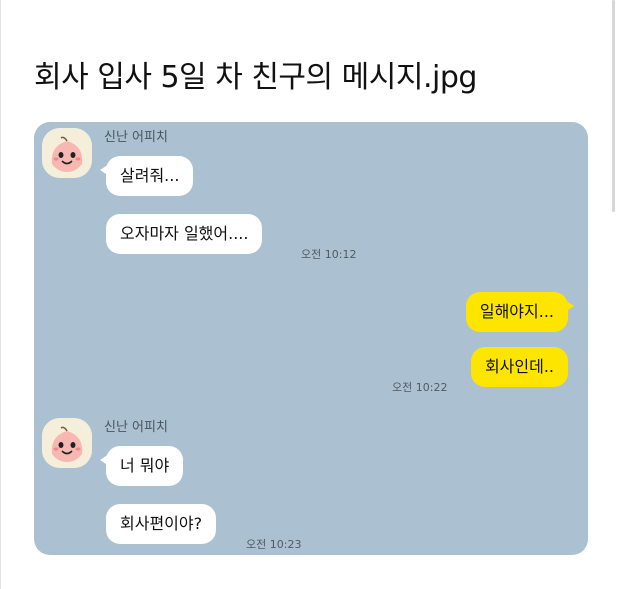 This screenshot has height=589, width=619. What do you see at coordinates (613, 106) in the screenshot?
I see `scrollbar` at bounding box center [613, 106].